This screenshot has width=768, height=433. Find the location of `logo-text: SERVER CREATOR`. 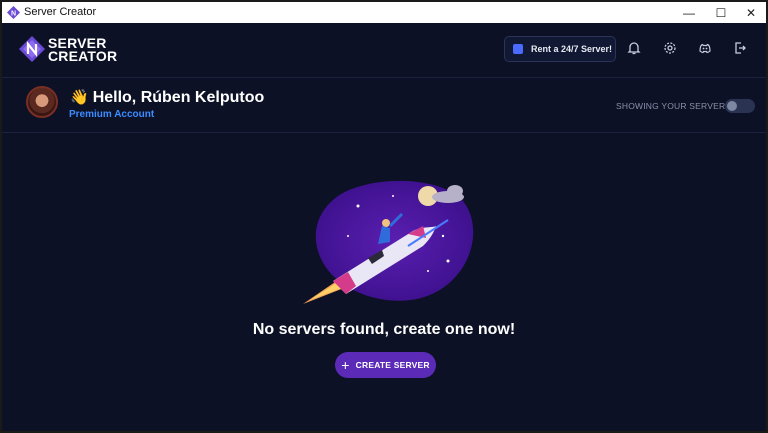

logo-text: SERVER CREATOR is located at coordinates (83, 50).